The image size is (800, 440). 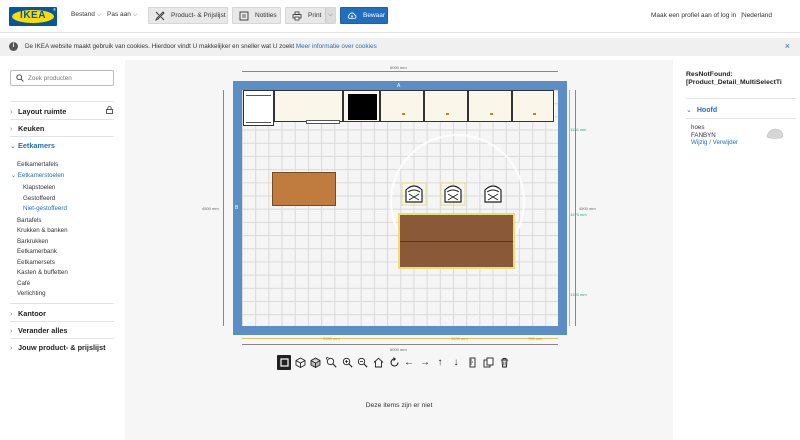 What do you see at coordinates (122, 15) in the screenshot?
I see `menu-pas-aan: Pas aan ⌵` at bounding box center [122, 15].